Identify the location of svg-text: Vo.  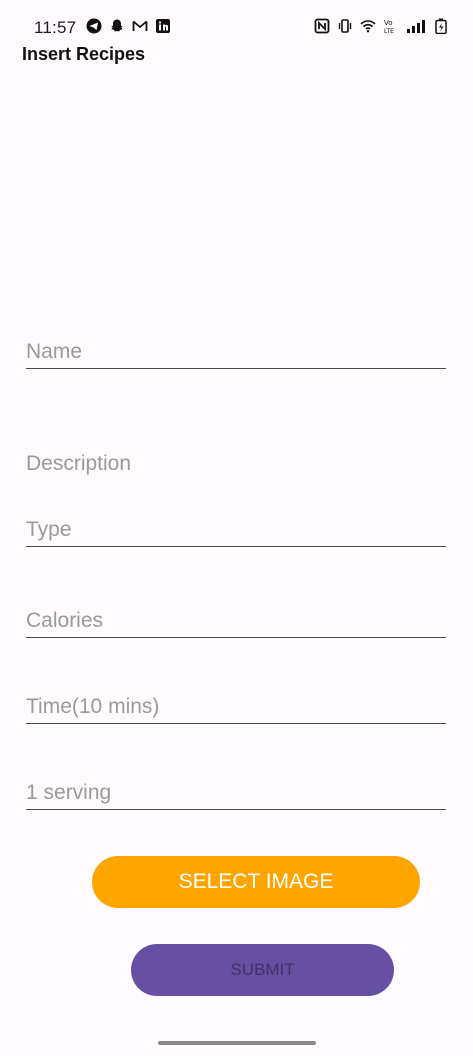
(388, 23).